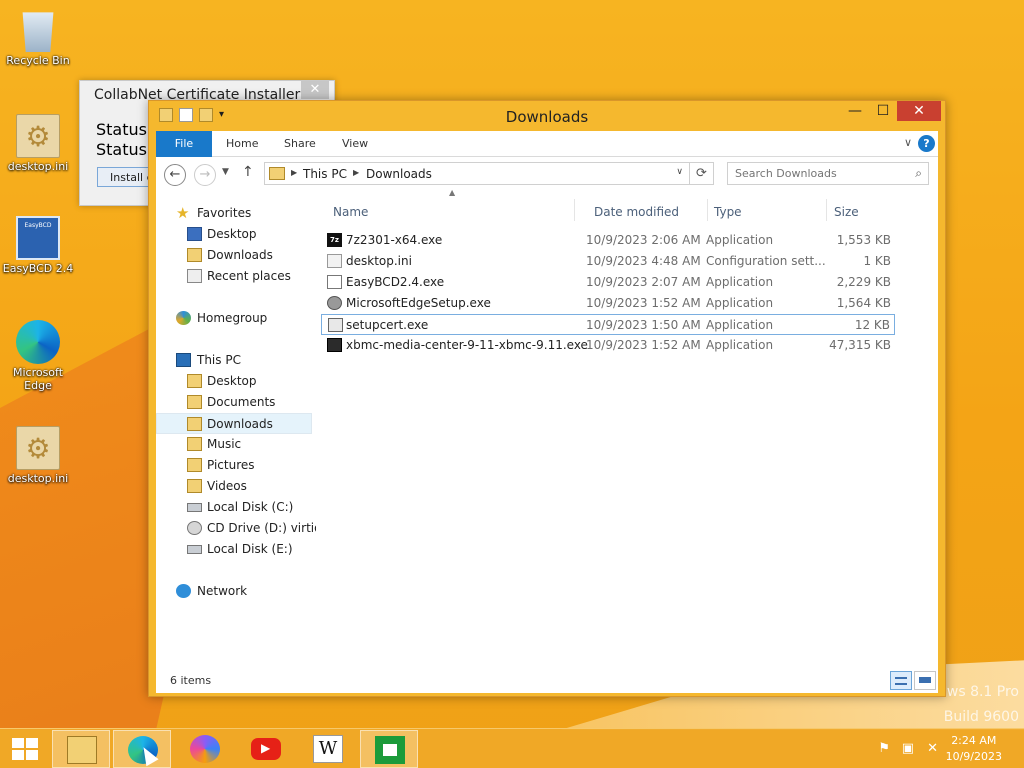 The height and width of the screenshot is (768, 1024). I want to click on taskbar-store, so click(389, 749).